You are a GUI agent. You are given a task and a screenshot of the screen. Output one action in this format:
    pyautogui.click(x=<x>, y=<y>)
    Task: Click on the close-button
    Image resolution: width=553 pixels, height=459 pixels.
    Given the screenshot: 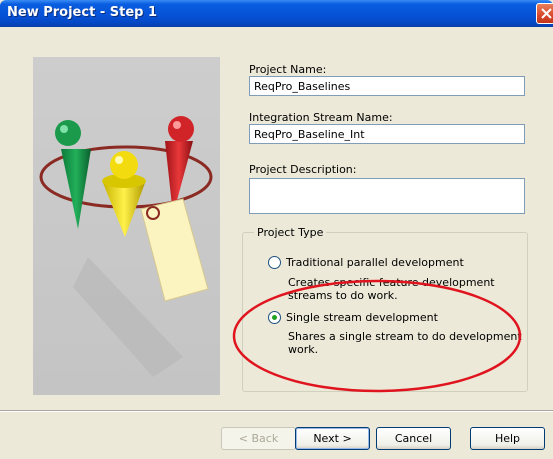 What is the action you would take?
    pyautogui.click(x=544, y=13)
    